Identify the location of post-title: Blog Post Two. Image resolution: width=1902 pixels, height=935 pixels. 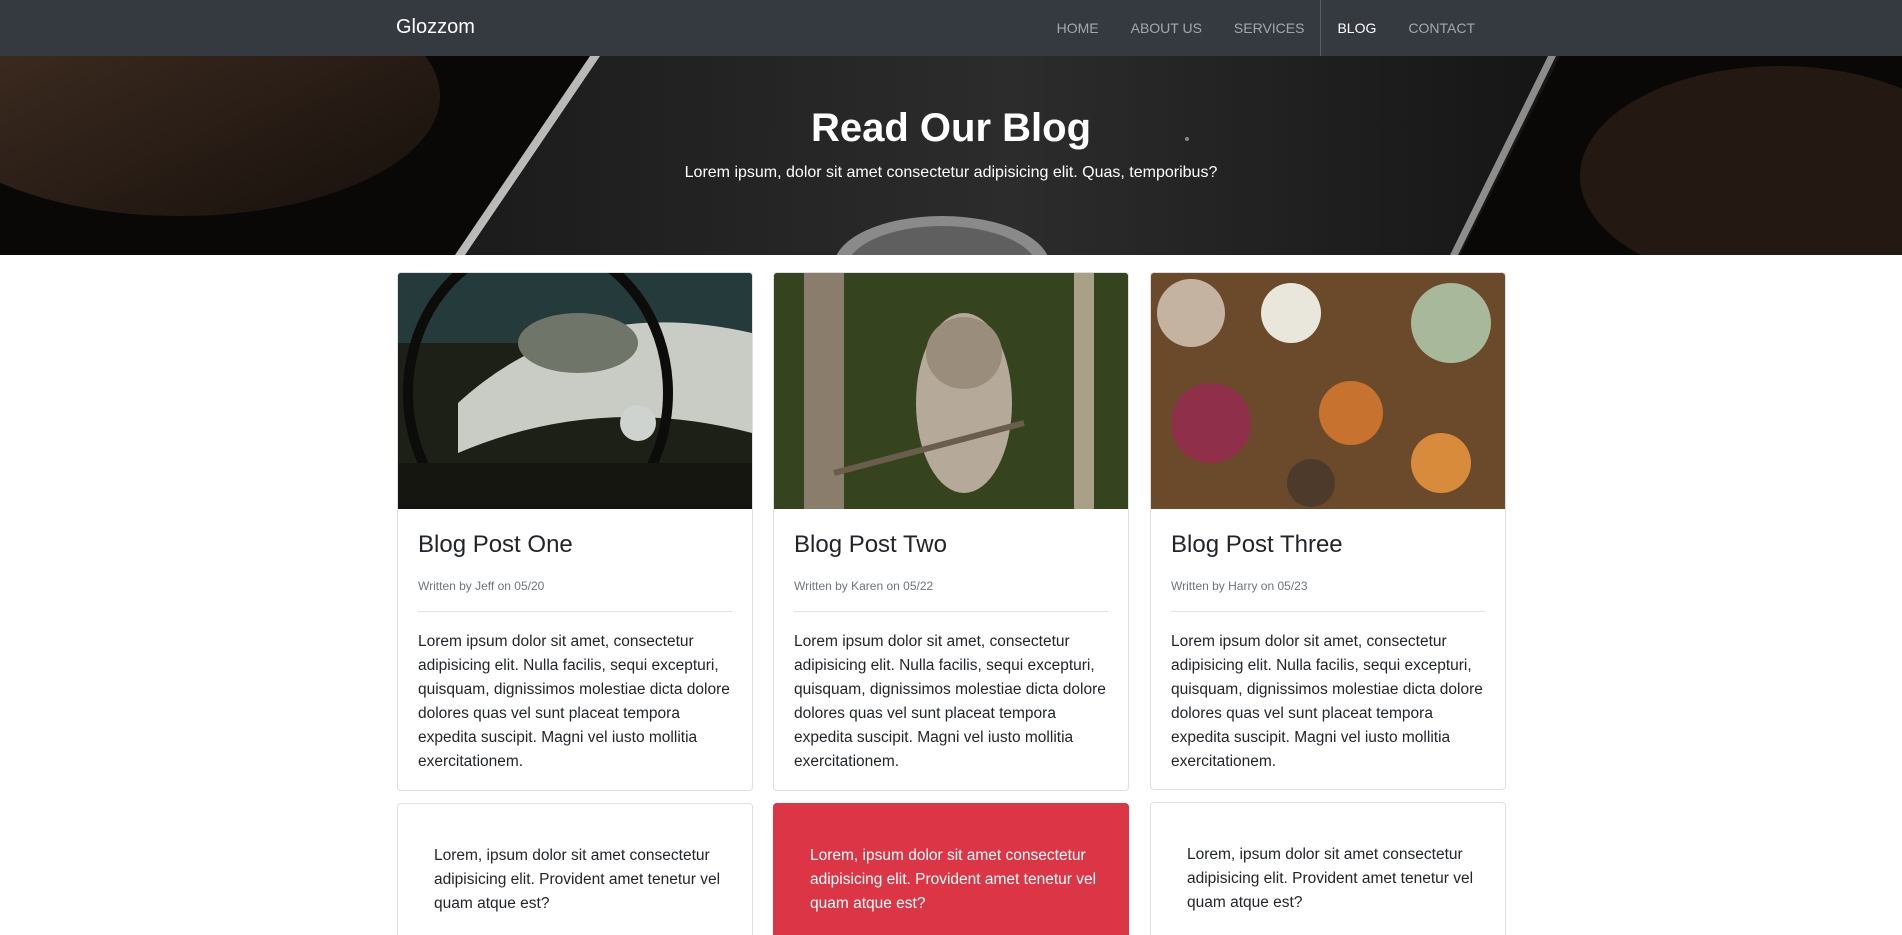
(951, 545).